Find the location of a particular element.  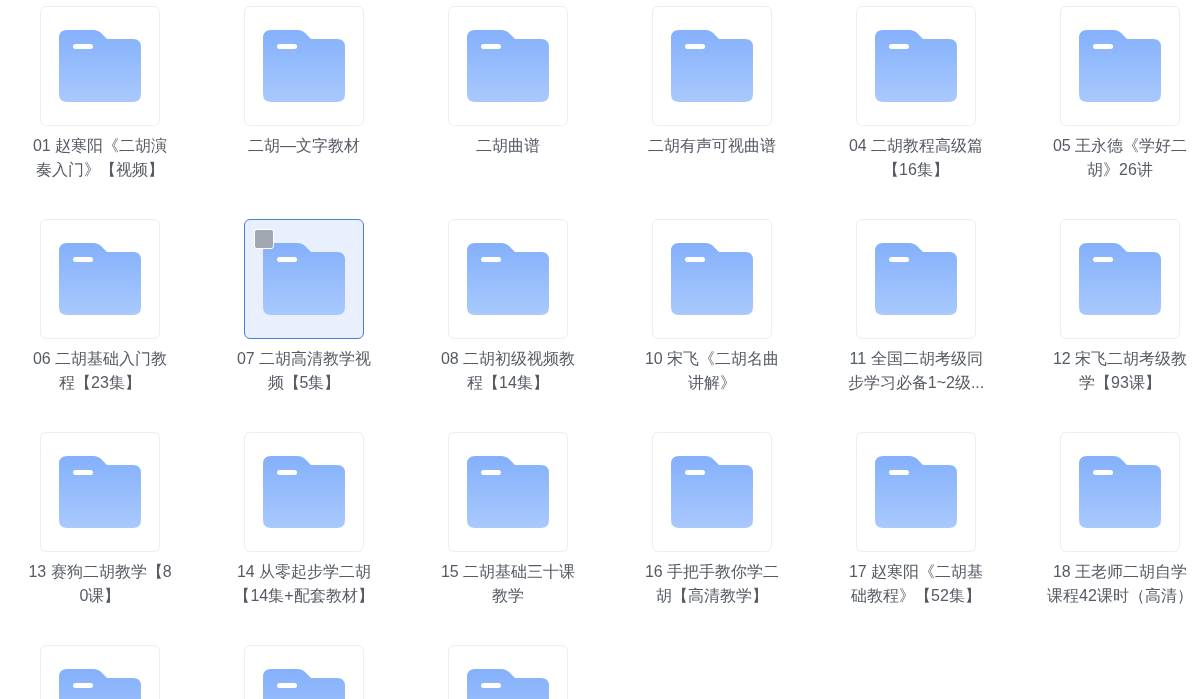

folder-tile is located at coordinates (304, 279).